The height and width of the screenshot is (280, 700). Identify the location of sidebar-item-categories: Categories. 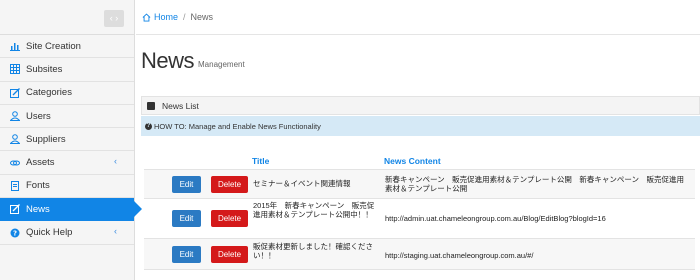
(67, 93).